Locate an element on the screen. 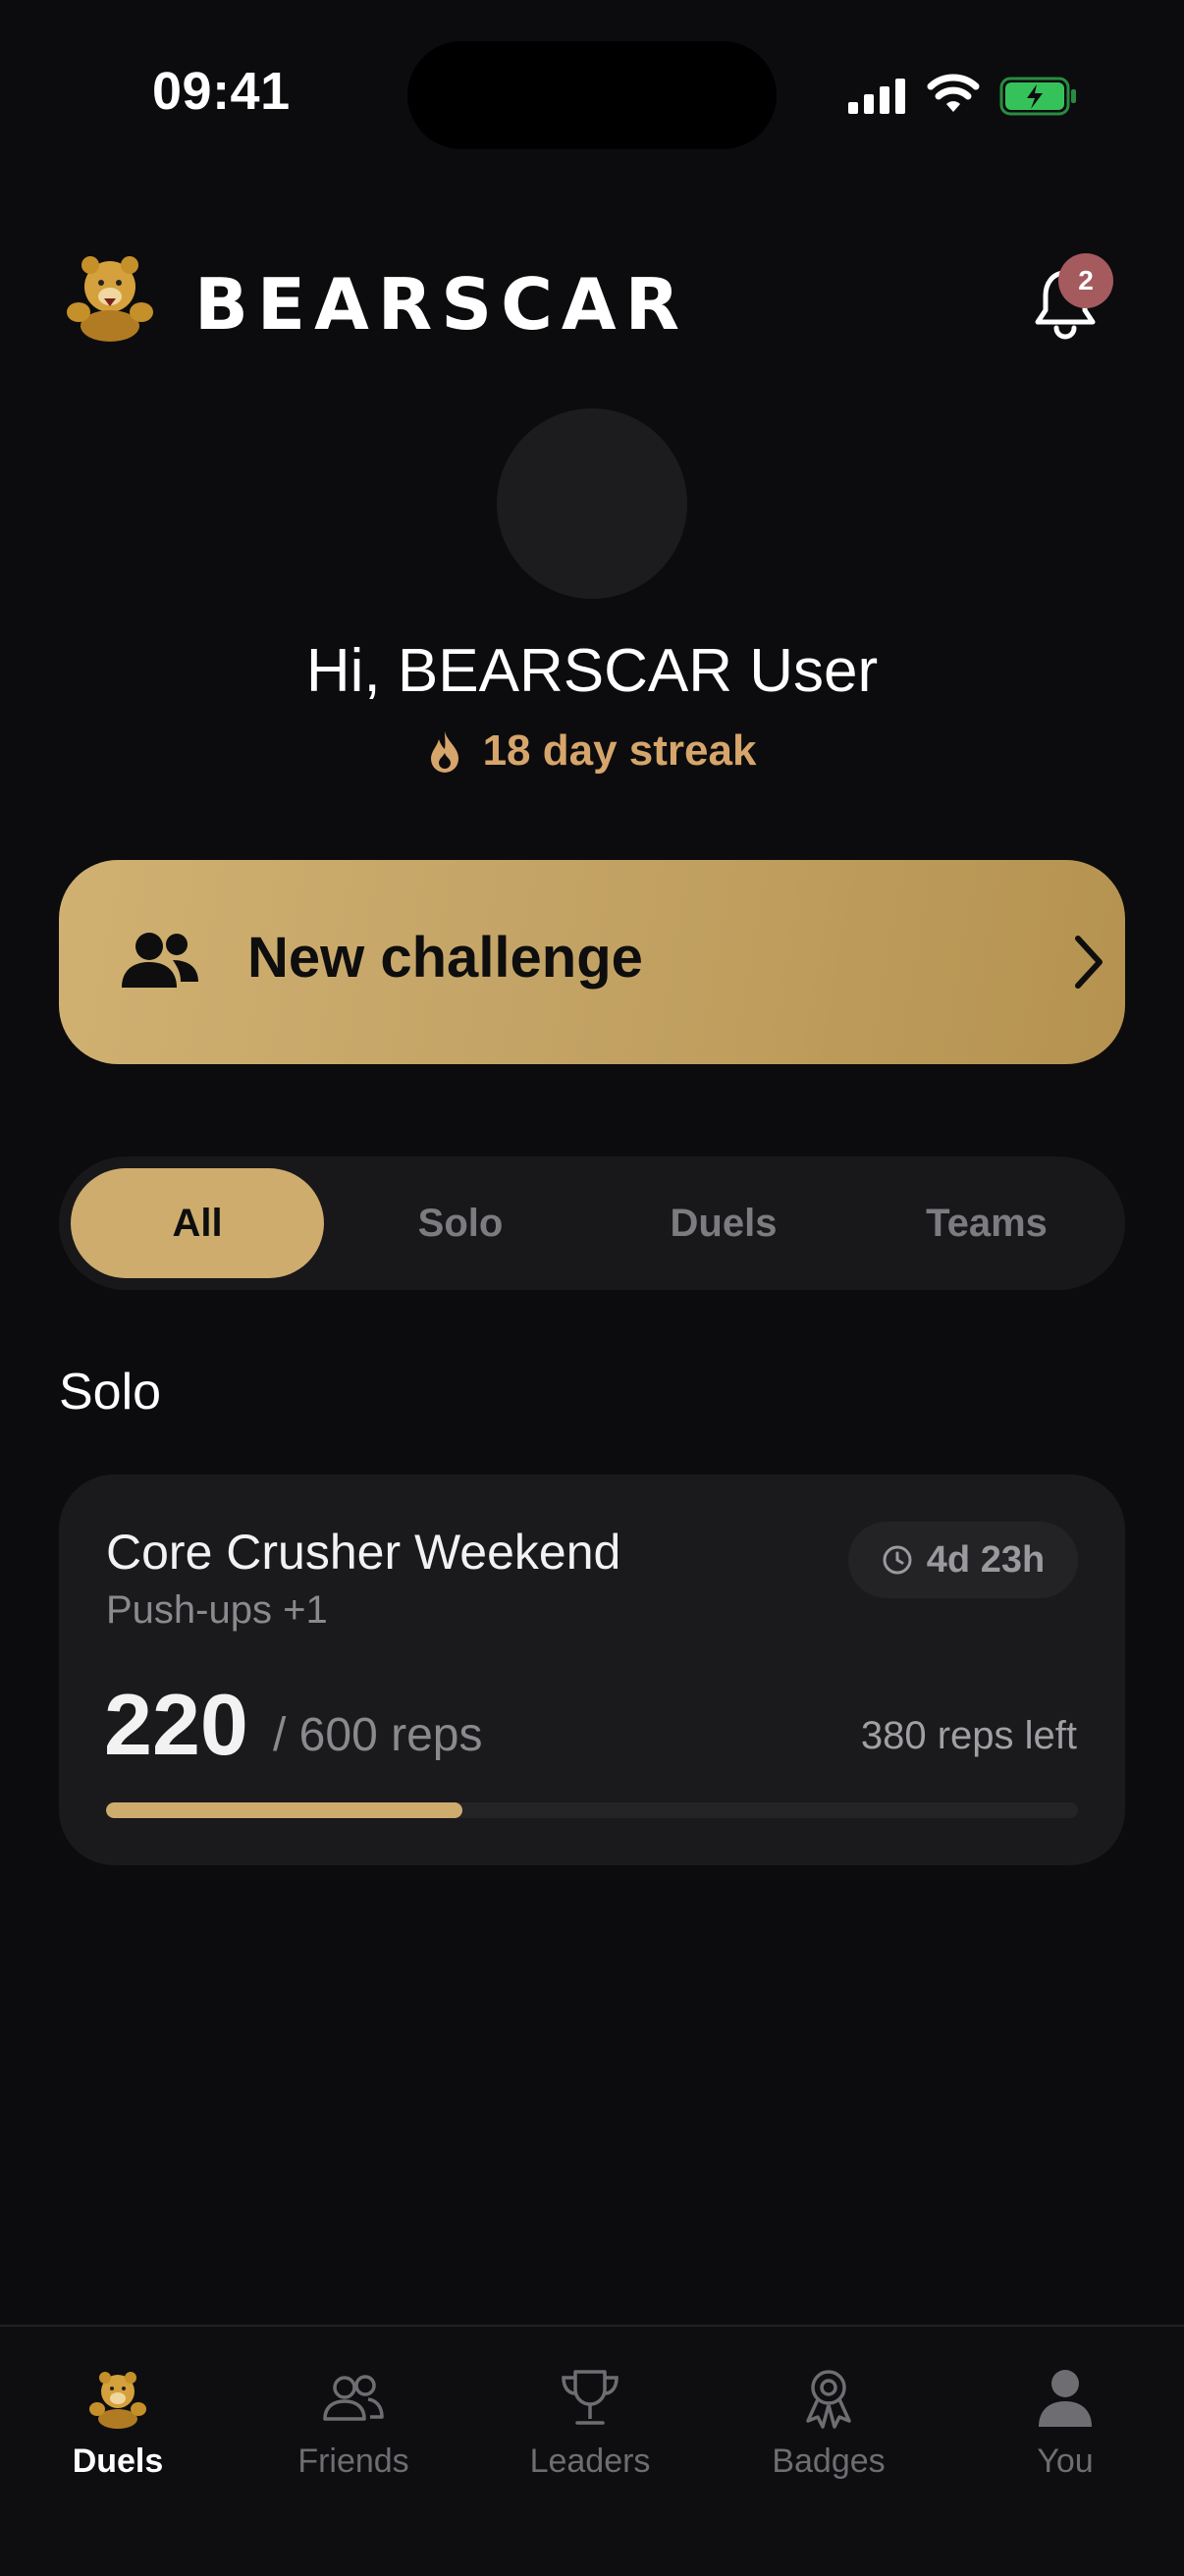  nav-you: You is located at coordinates (1065, 2423).